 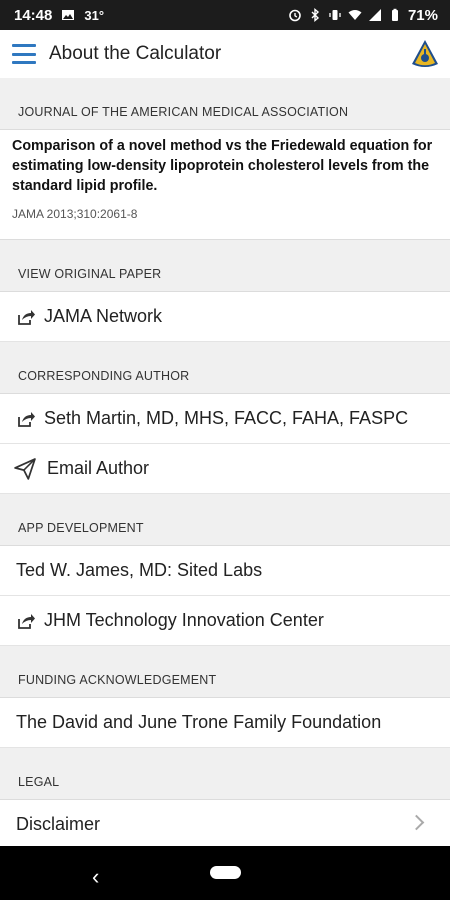 What do you see at coordinates (33, 15) in the screenshot?
I see `status-time: 14:48` at bounding box center [33, 15].